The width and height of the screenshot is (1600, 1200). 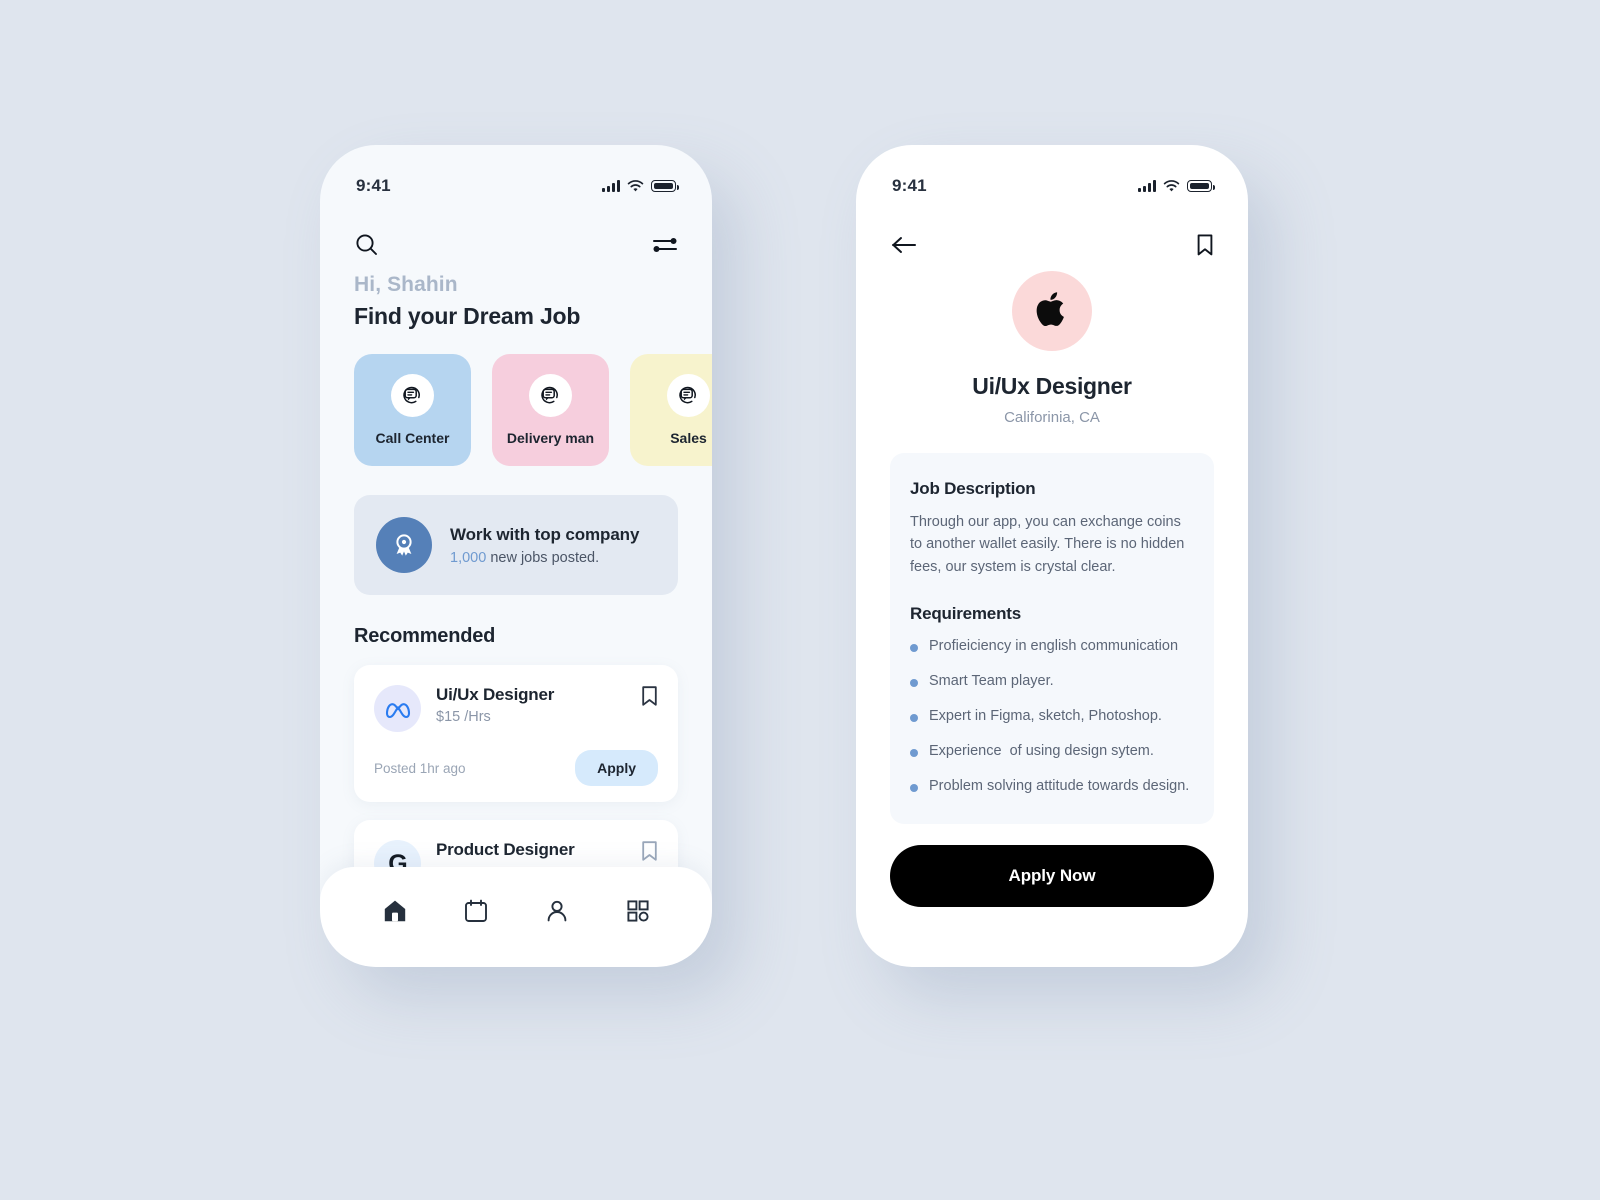 What do you see at coordinates (1052, 386) in the screenshot?
I see `job-detail-title: Ui/Ux Designer` at bounding box center [1052, 386].